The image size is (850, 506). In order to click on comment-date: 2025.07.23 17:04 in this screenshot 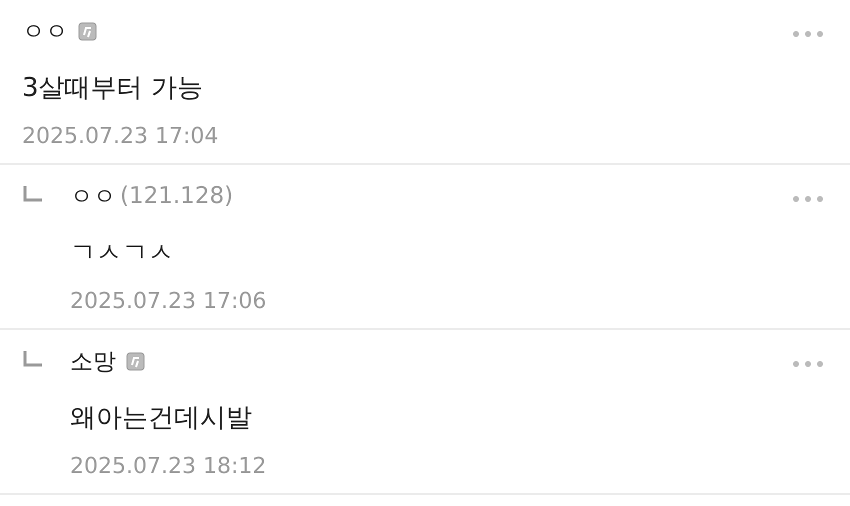, I will do `click(121, 136)`.